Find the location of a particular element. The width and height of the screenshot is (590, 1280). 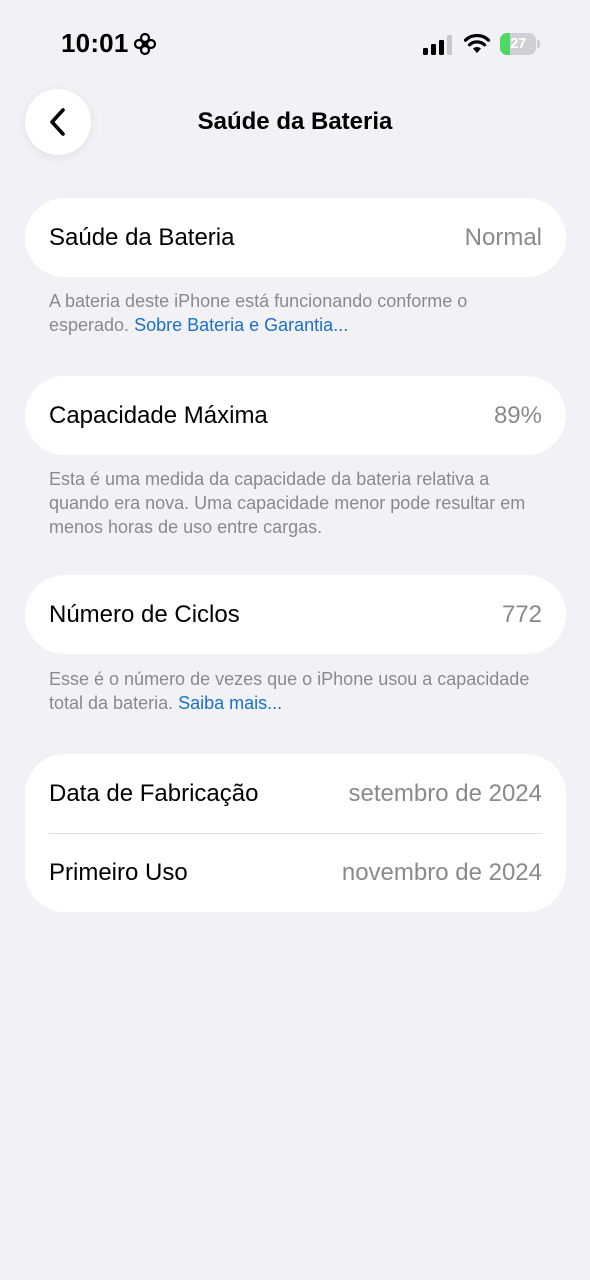

battery-health-value: Normal is located at coordinates (503, 237).